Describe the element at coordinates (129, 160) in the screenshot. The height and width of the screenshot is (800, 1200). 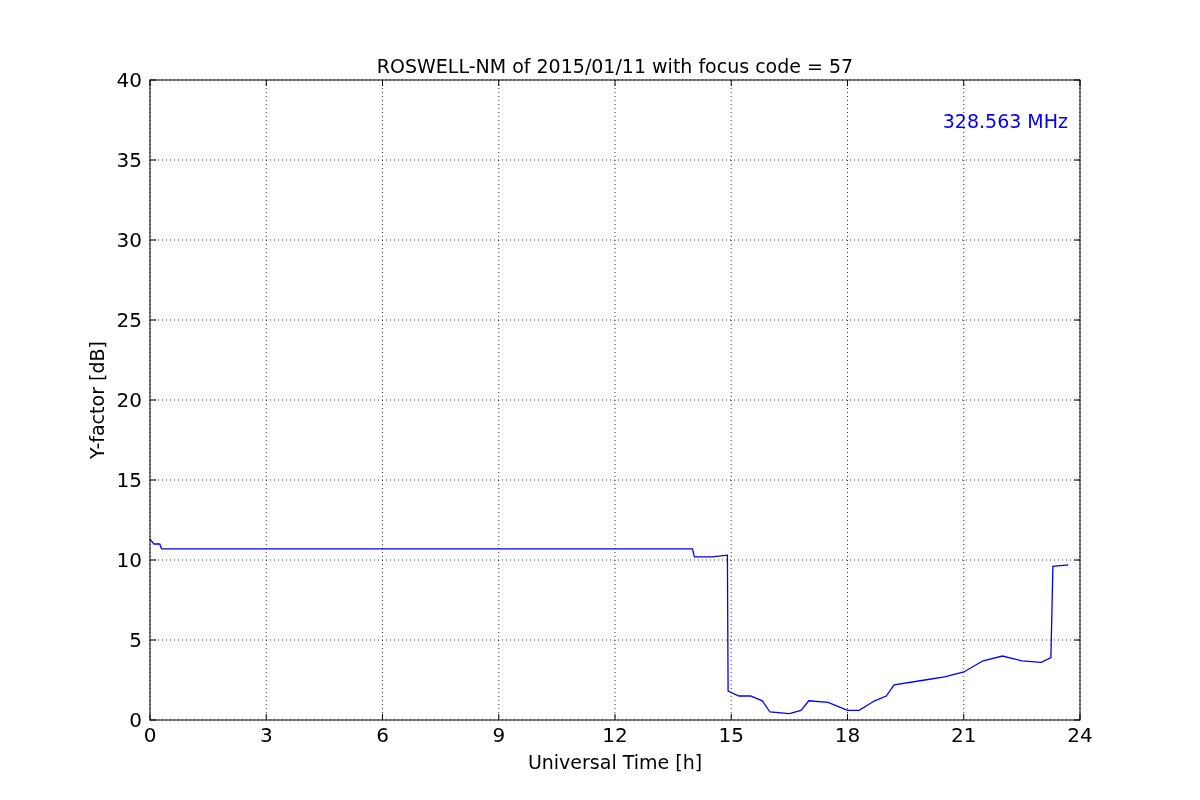
I see `y-tick-label: 35` at that location.